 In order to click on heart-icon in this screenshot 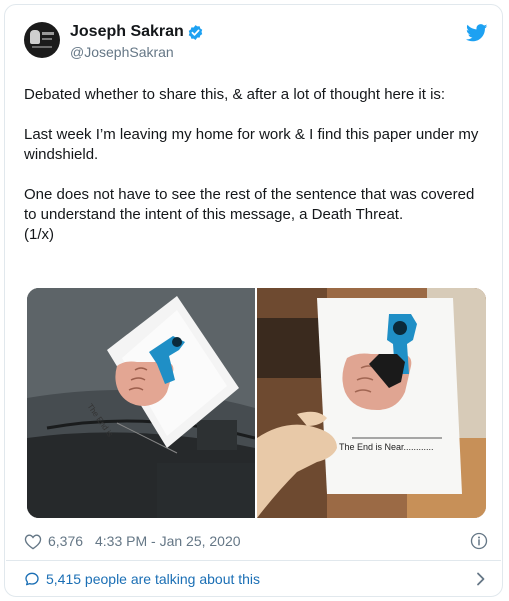, I will do `click(33, 541)`.